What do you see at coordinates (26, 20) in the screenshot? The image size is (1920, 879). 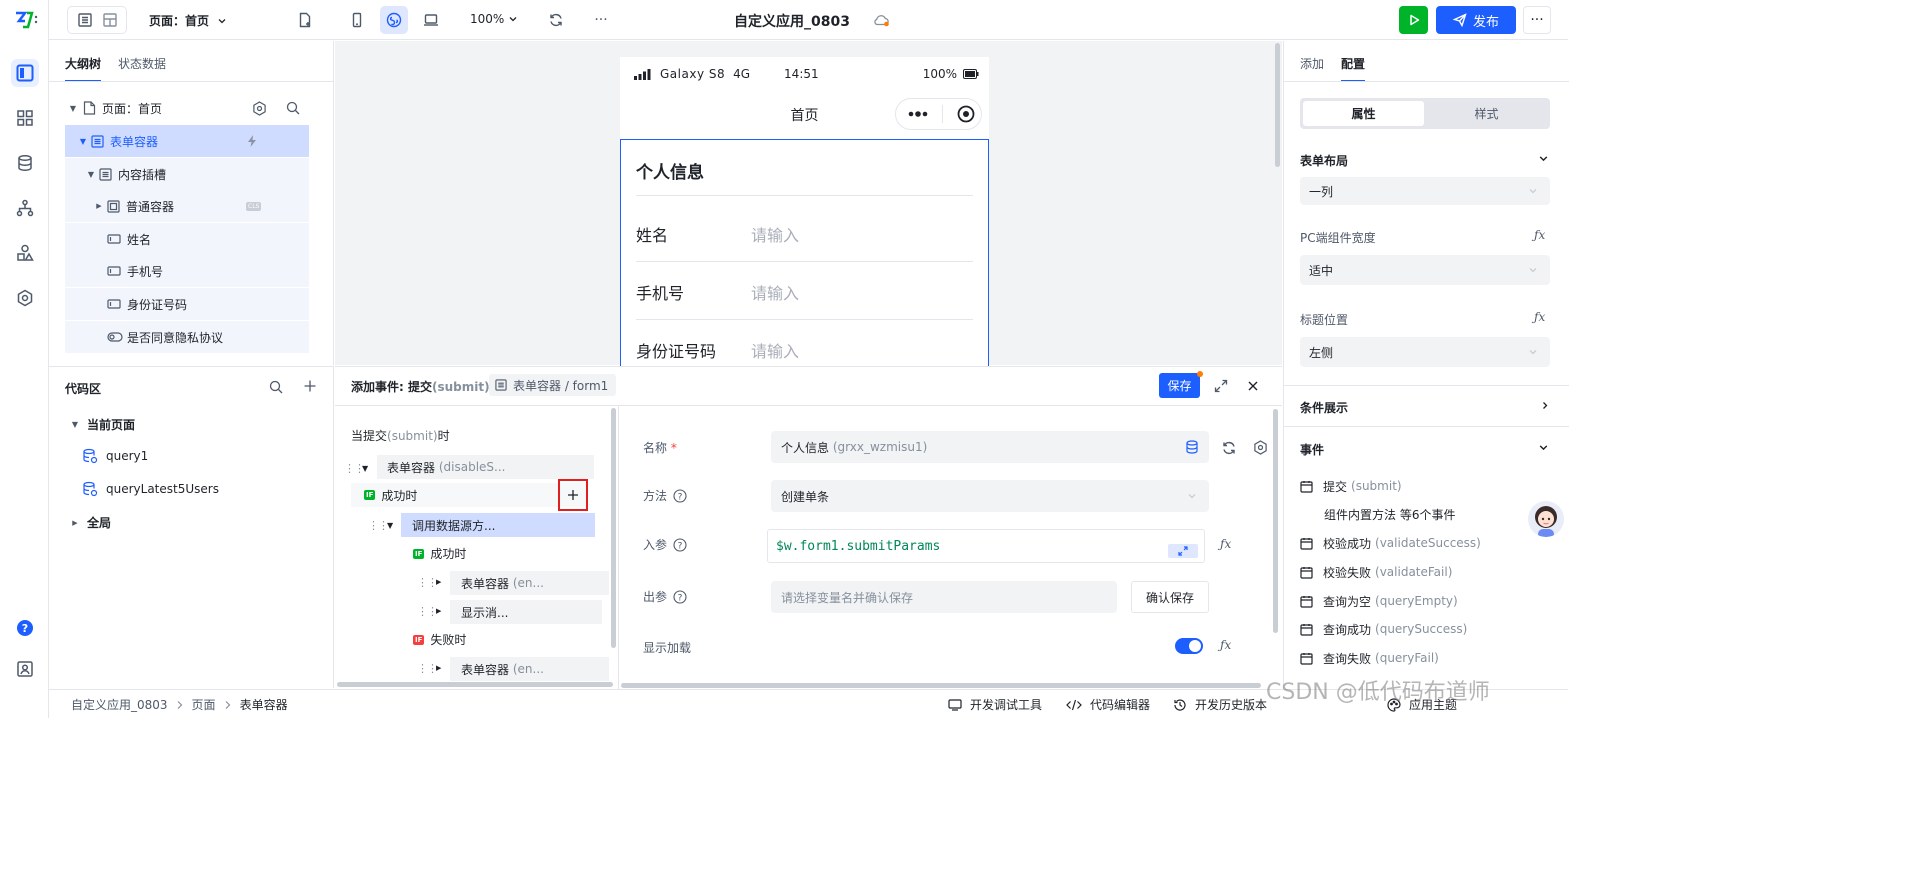 I see `app-logo-icon` at bounding box center [26, 20].